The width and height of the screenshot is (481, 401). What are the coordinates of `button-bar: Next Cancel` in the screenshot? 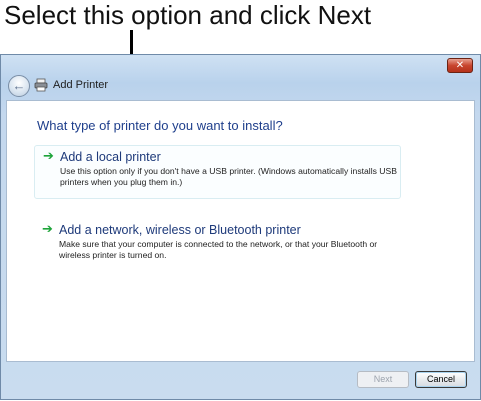 It's located at (240, 382).